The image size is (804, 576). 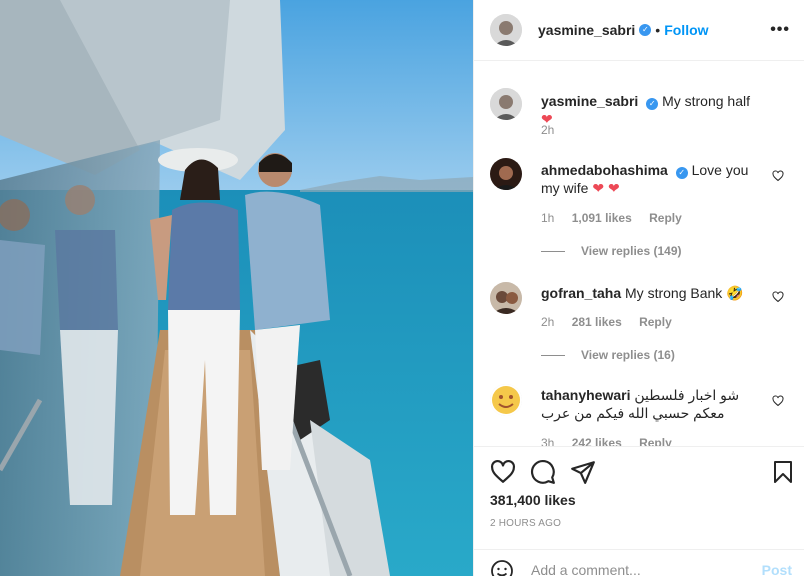 I want to click on comment-time: 3h, so click(x=547, y=441).